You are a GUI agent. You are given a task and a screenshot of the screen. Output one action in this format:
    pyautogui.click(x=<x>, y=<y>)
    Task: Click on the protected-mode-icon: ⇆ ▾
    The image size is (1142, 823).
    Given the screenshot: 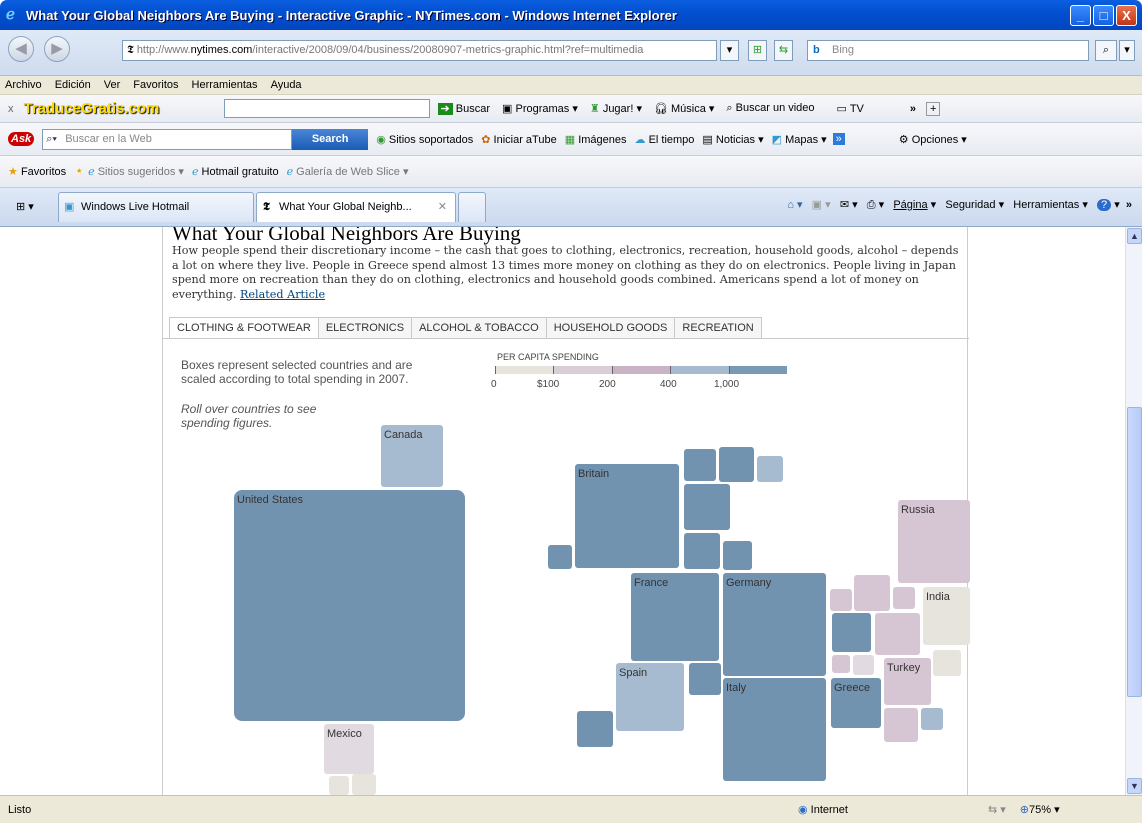 What is the action you would take?
    pyautogui.click(x=997, y=809)
    